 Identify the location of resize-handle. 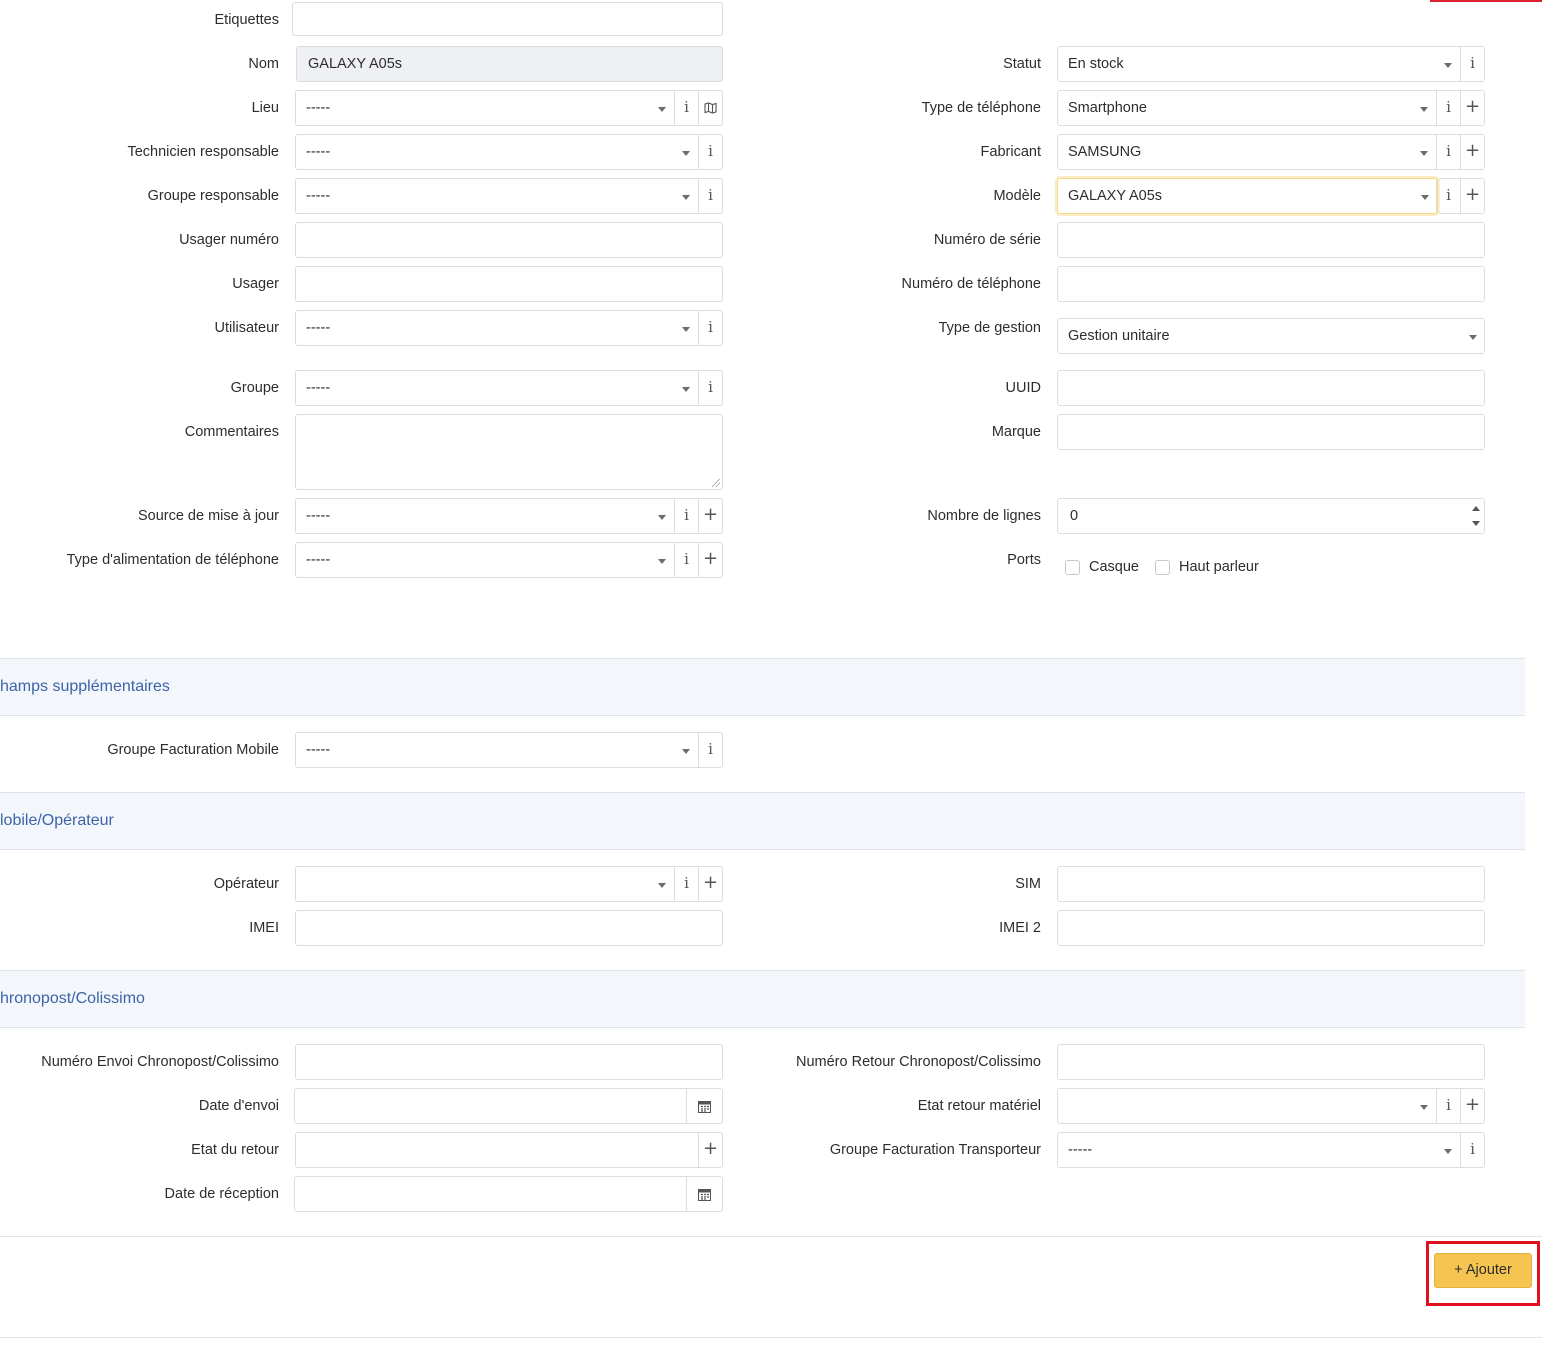
(716, 483).